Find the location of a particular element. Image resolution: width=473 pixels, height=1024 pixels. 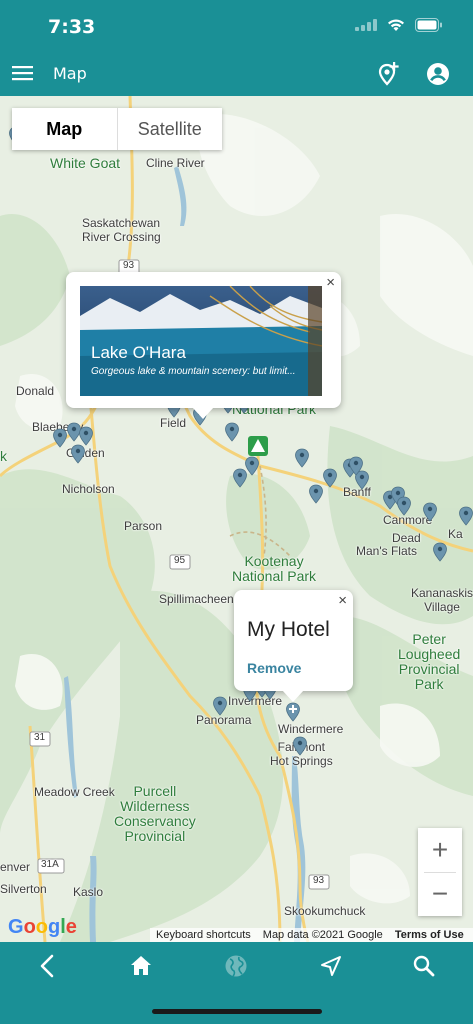

terms-of-use-link: Terms of Use is located at coordinates (429, 935).